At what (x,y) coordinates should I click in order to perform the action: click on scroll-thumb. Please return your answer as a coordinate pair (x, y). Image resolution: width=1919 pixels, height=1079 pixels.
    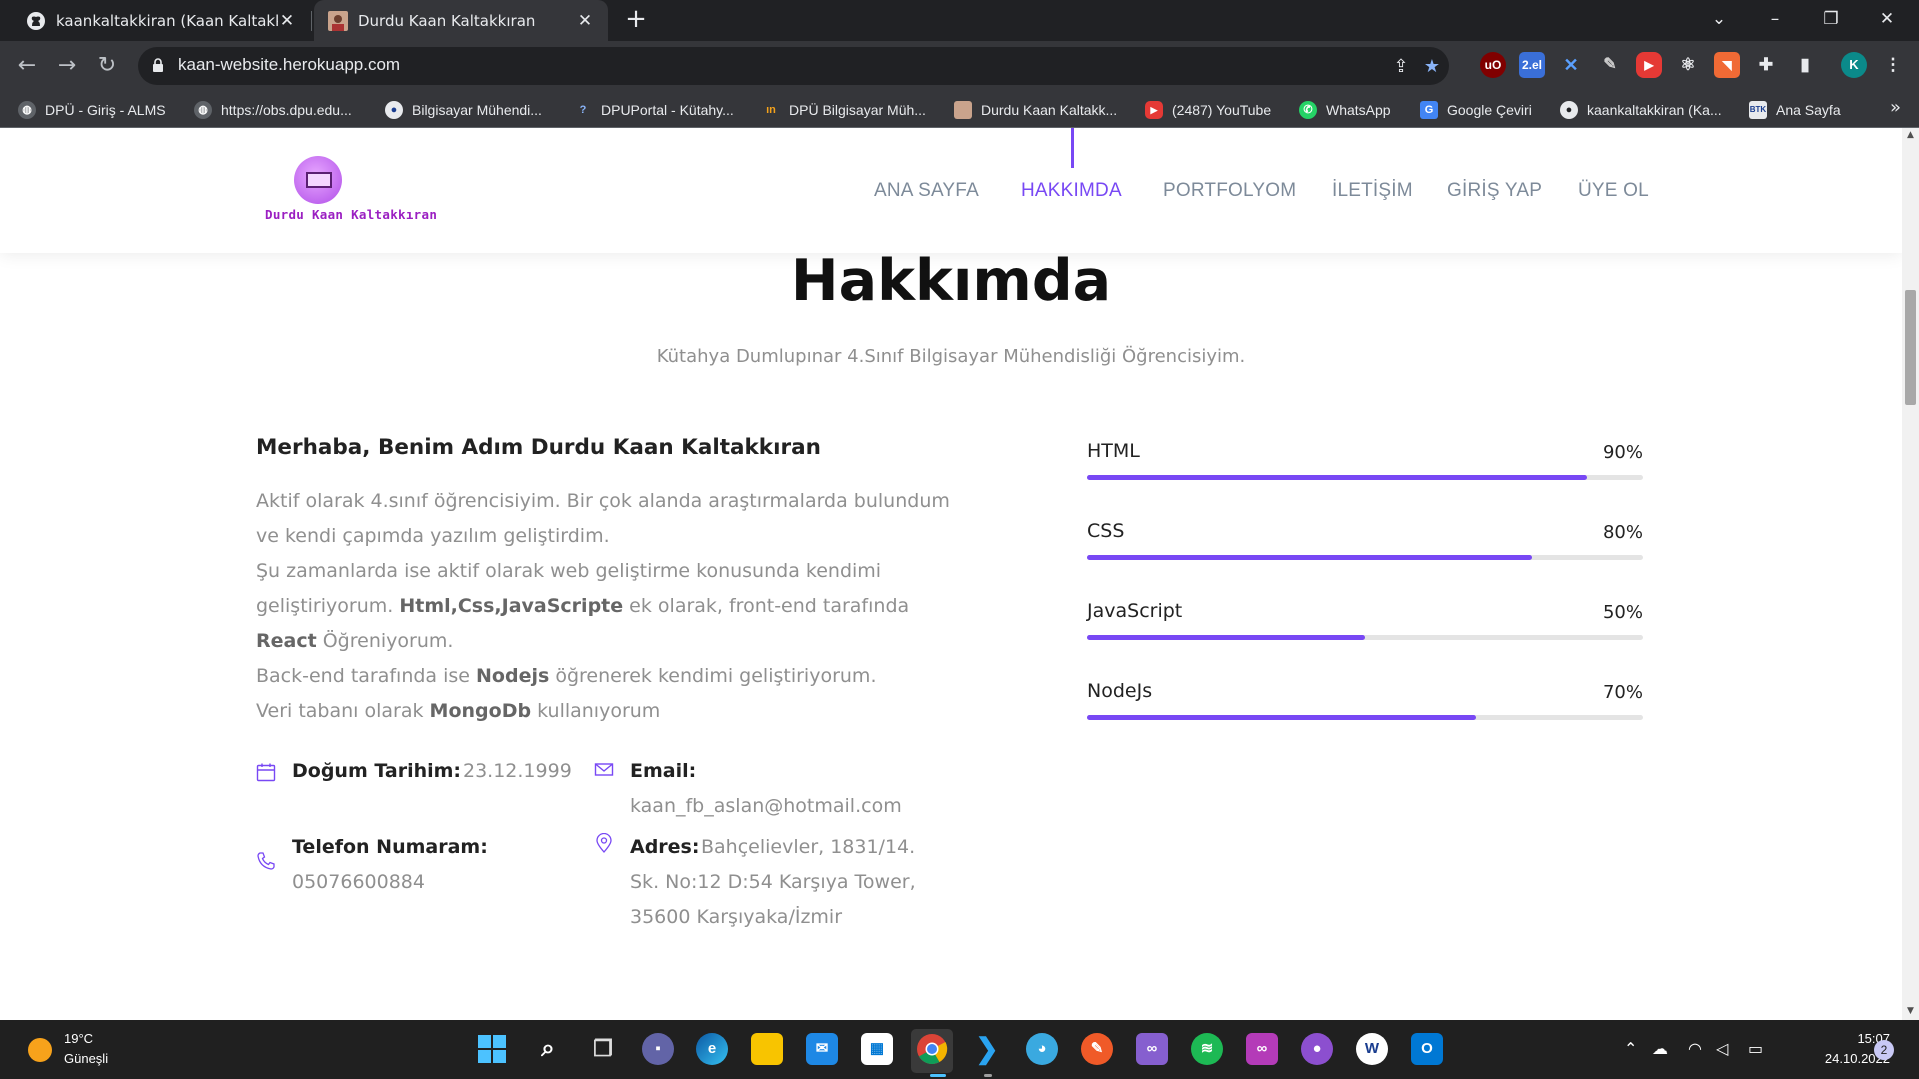
    Looking at the image, I should click on (1910, 347).